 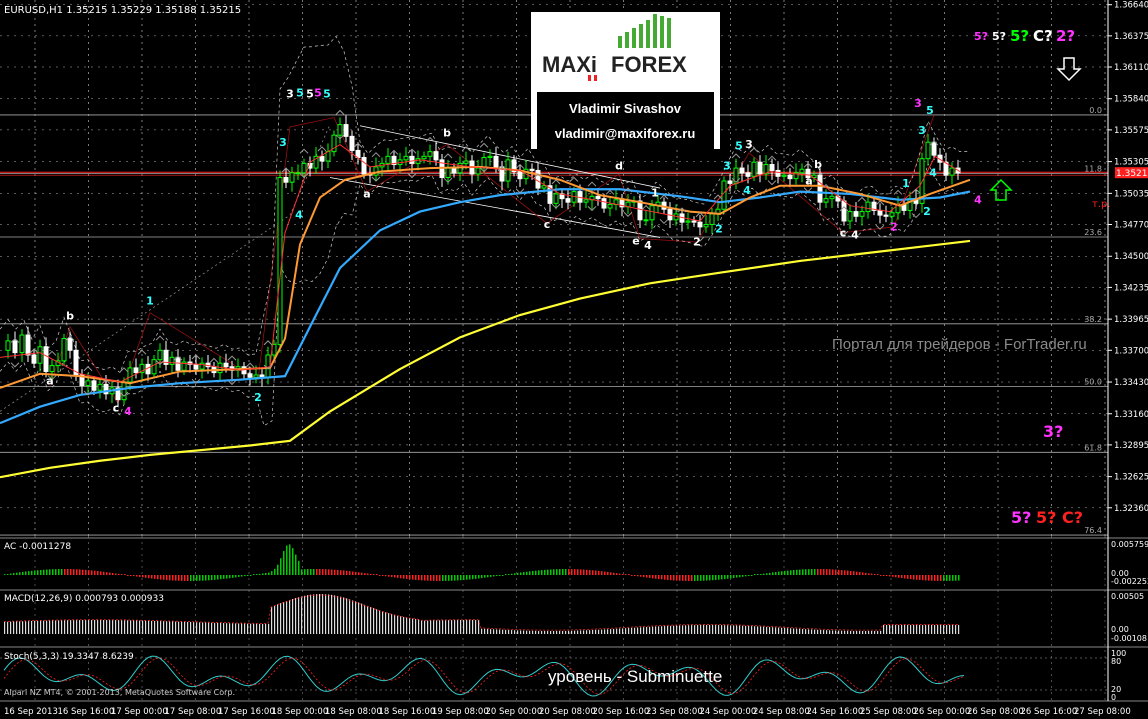 I want to click on time-tick-label: 25 Sep 08:00, so click(x=888, y=712).